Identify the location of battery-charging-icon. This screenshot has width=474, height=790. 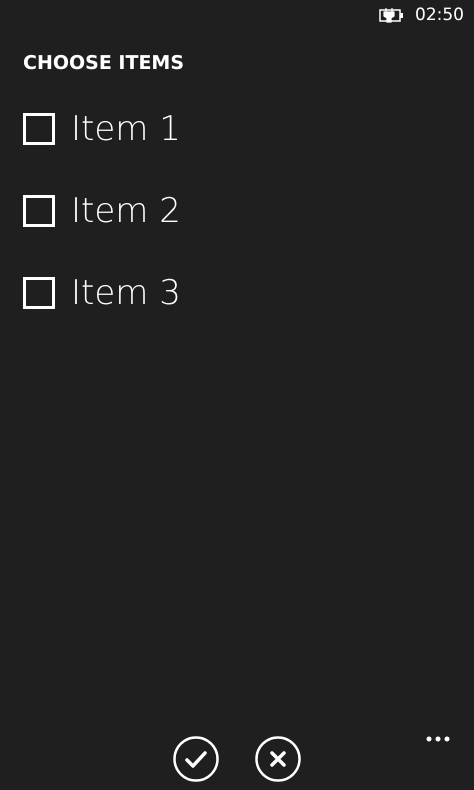
(392, 15).